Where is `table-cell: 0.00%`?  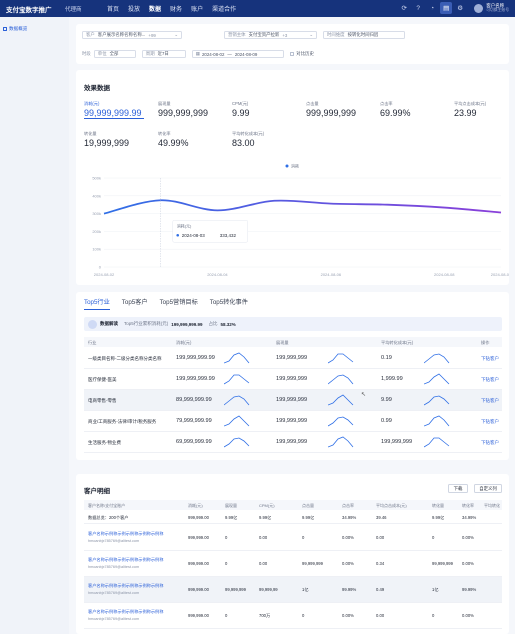 table-cell: 0.00% is located at coordinates (468, 615).